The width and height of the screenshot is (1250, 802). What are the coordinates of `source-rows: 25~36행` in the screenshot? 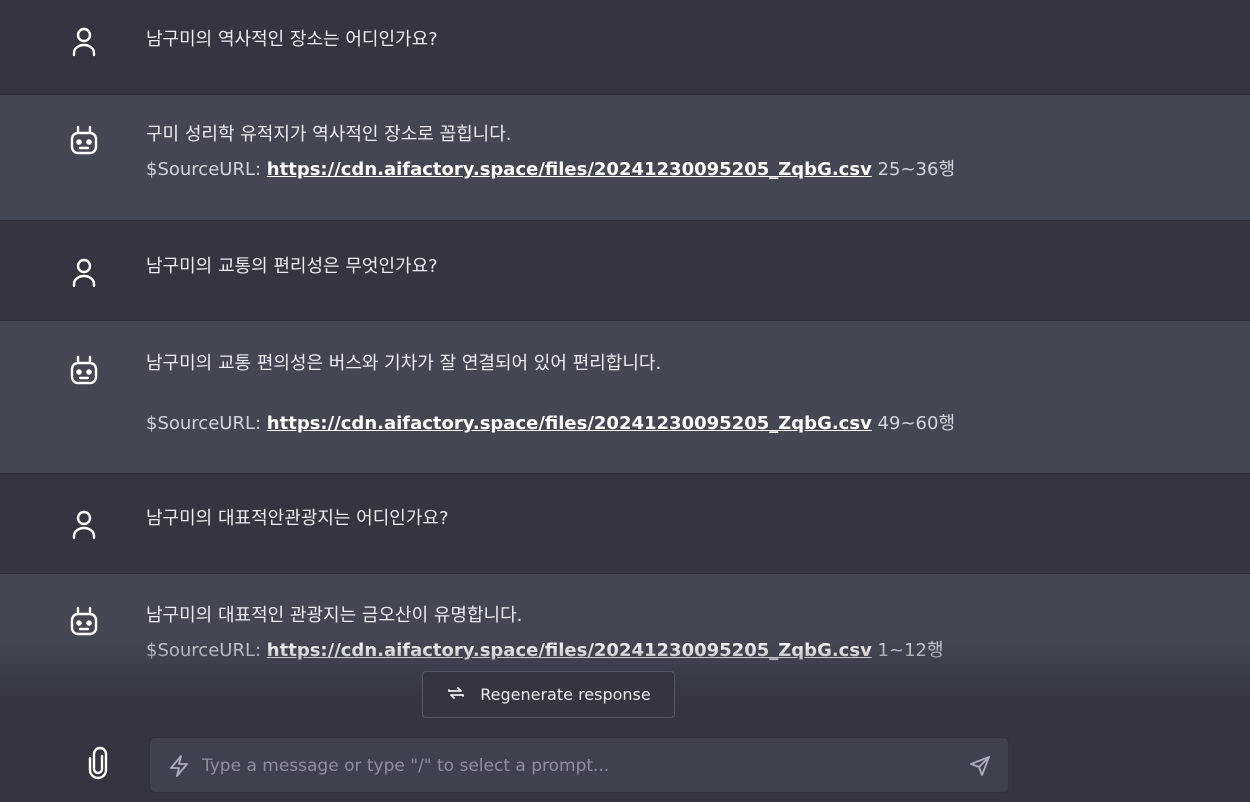 It's located at (916, 169).